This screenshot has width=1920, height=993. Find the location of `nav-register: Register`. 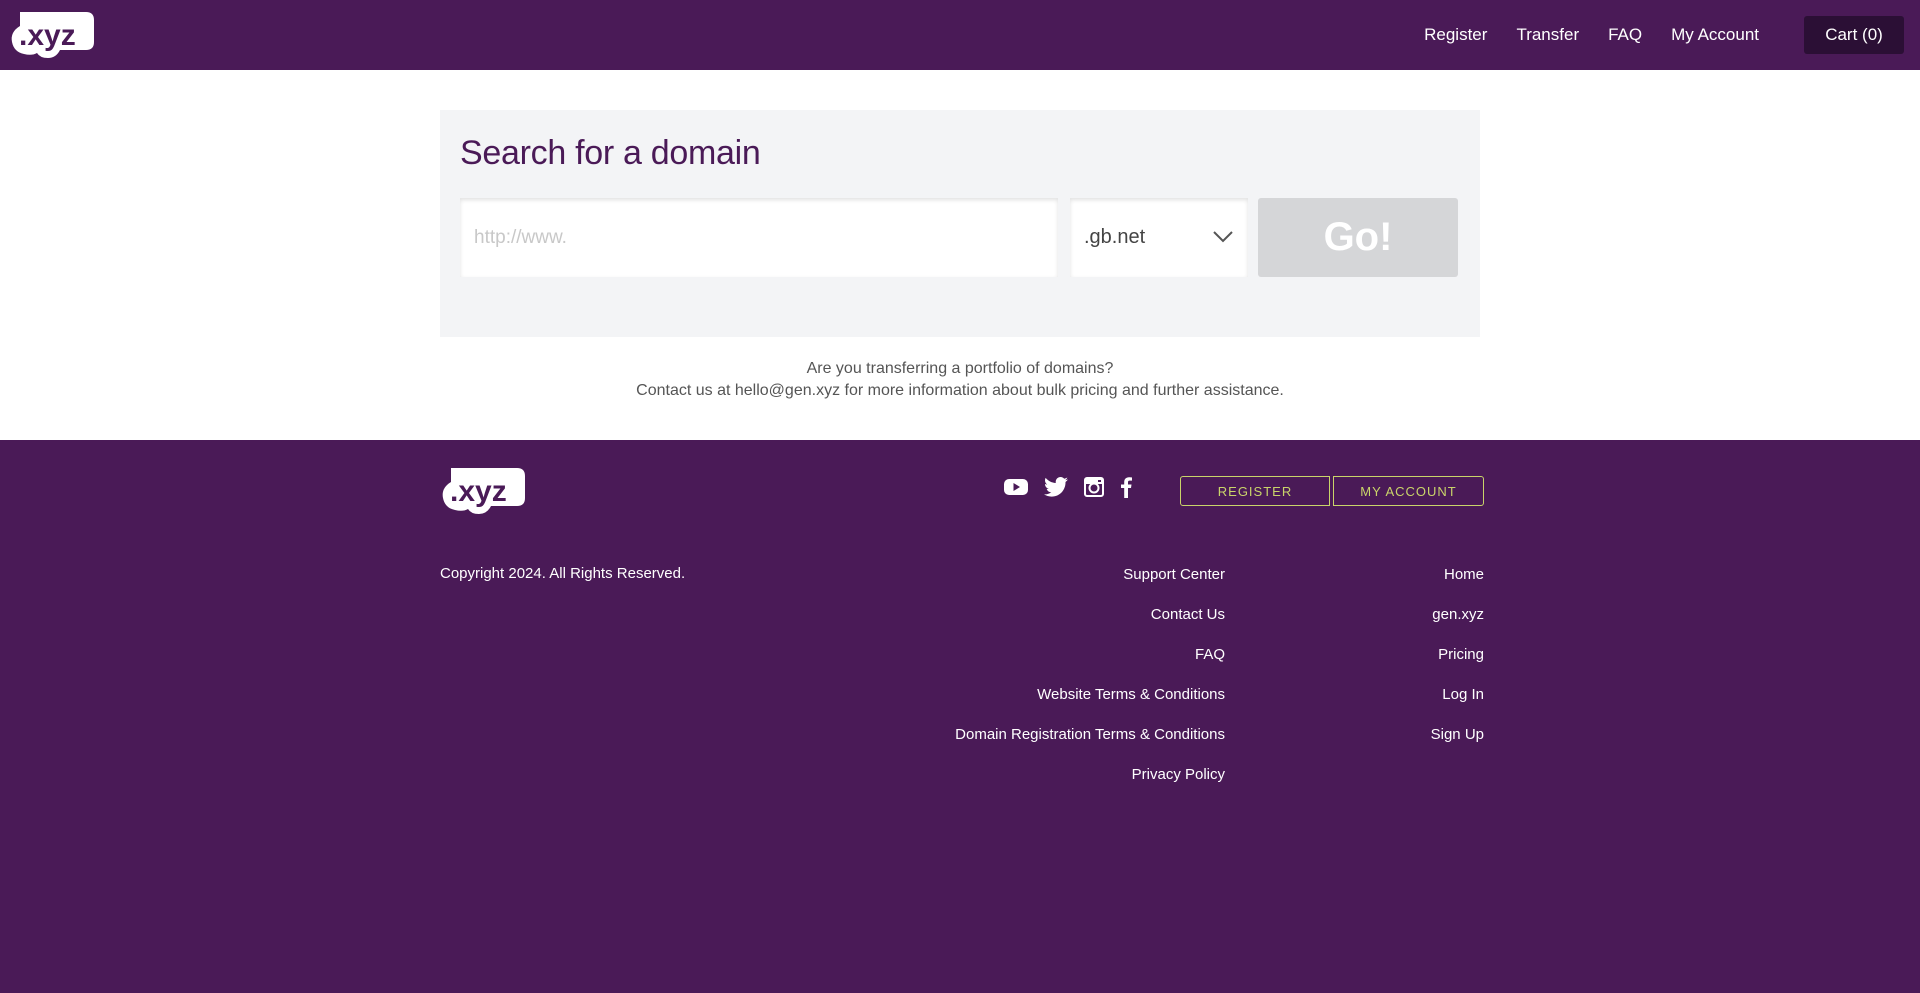

nav-register: Register is located at coordinates (1455, 35).